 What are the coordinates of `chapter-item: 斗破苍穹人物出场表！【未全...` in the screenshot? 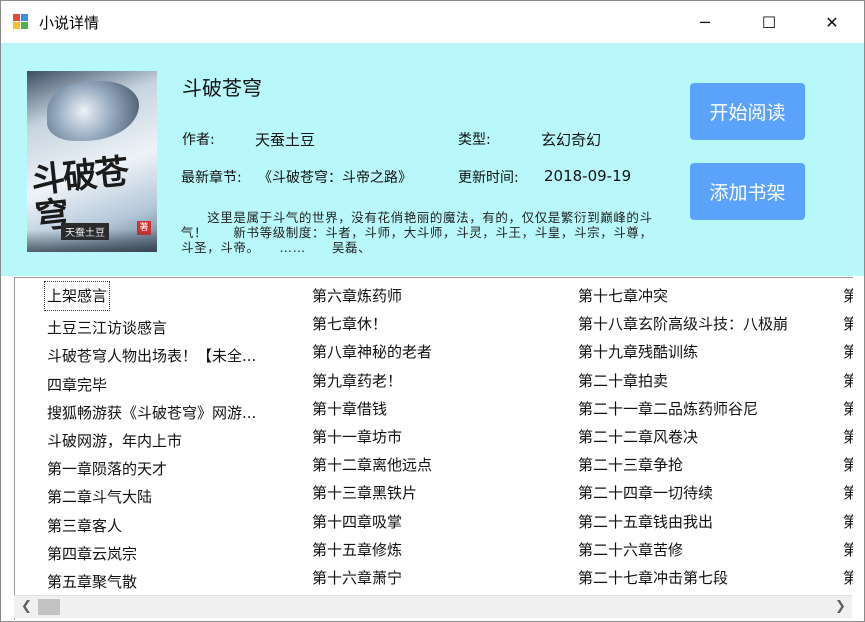 It's located at (172, 356).